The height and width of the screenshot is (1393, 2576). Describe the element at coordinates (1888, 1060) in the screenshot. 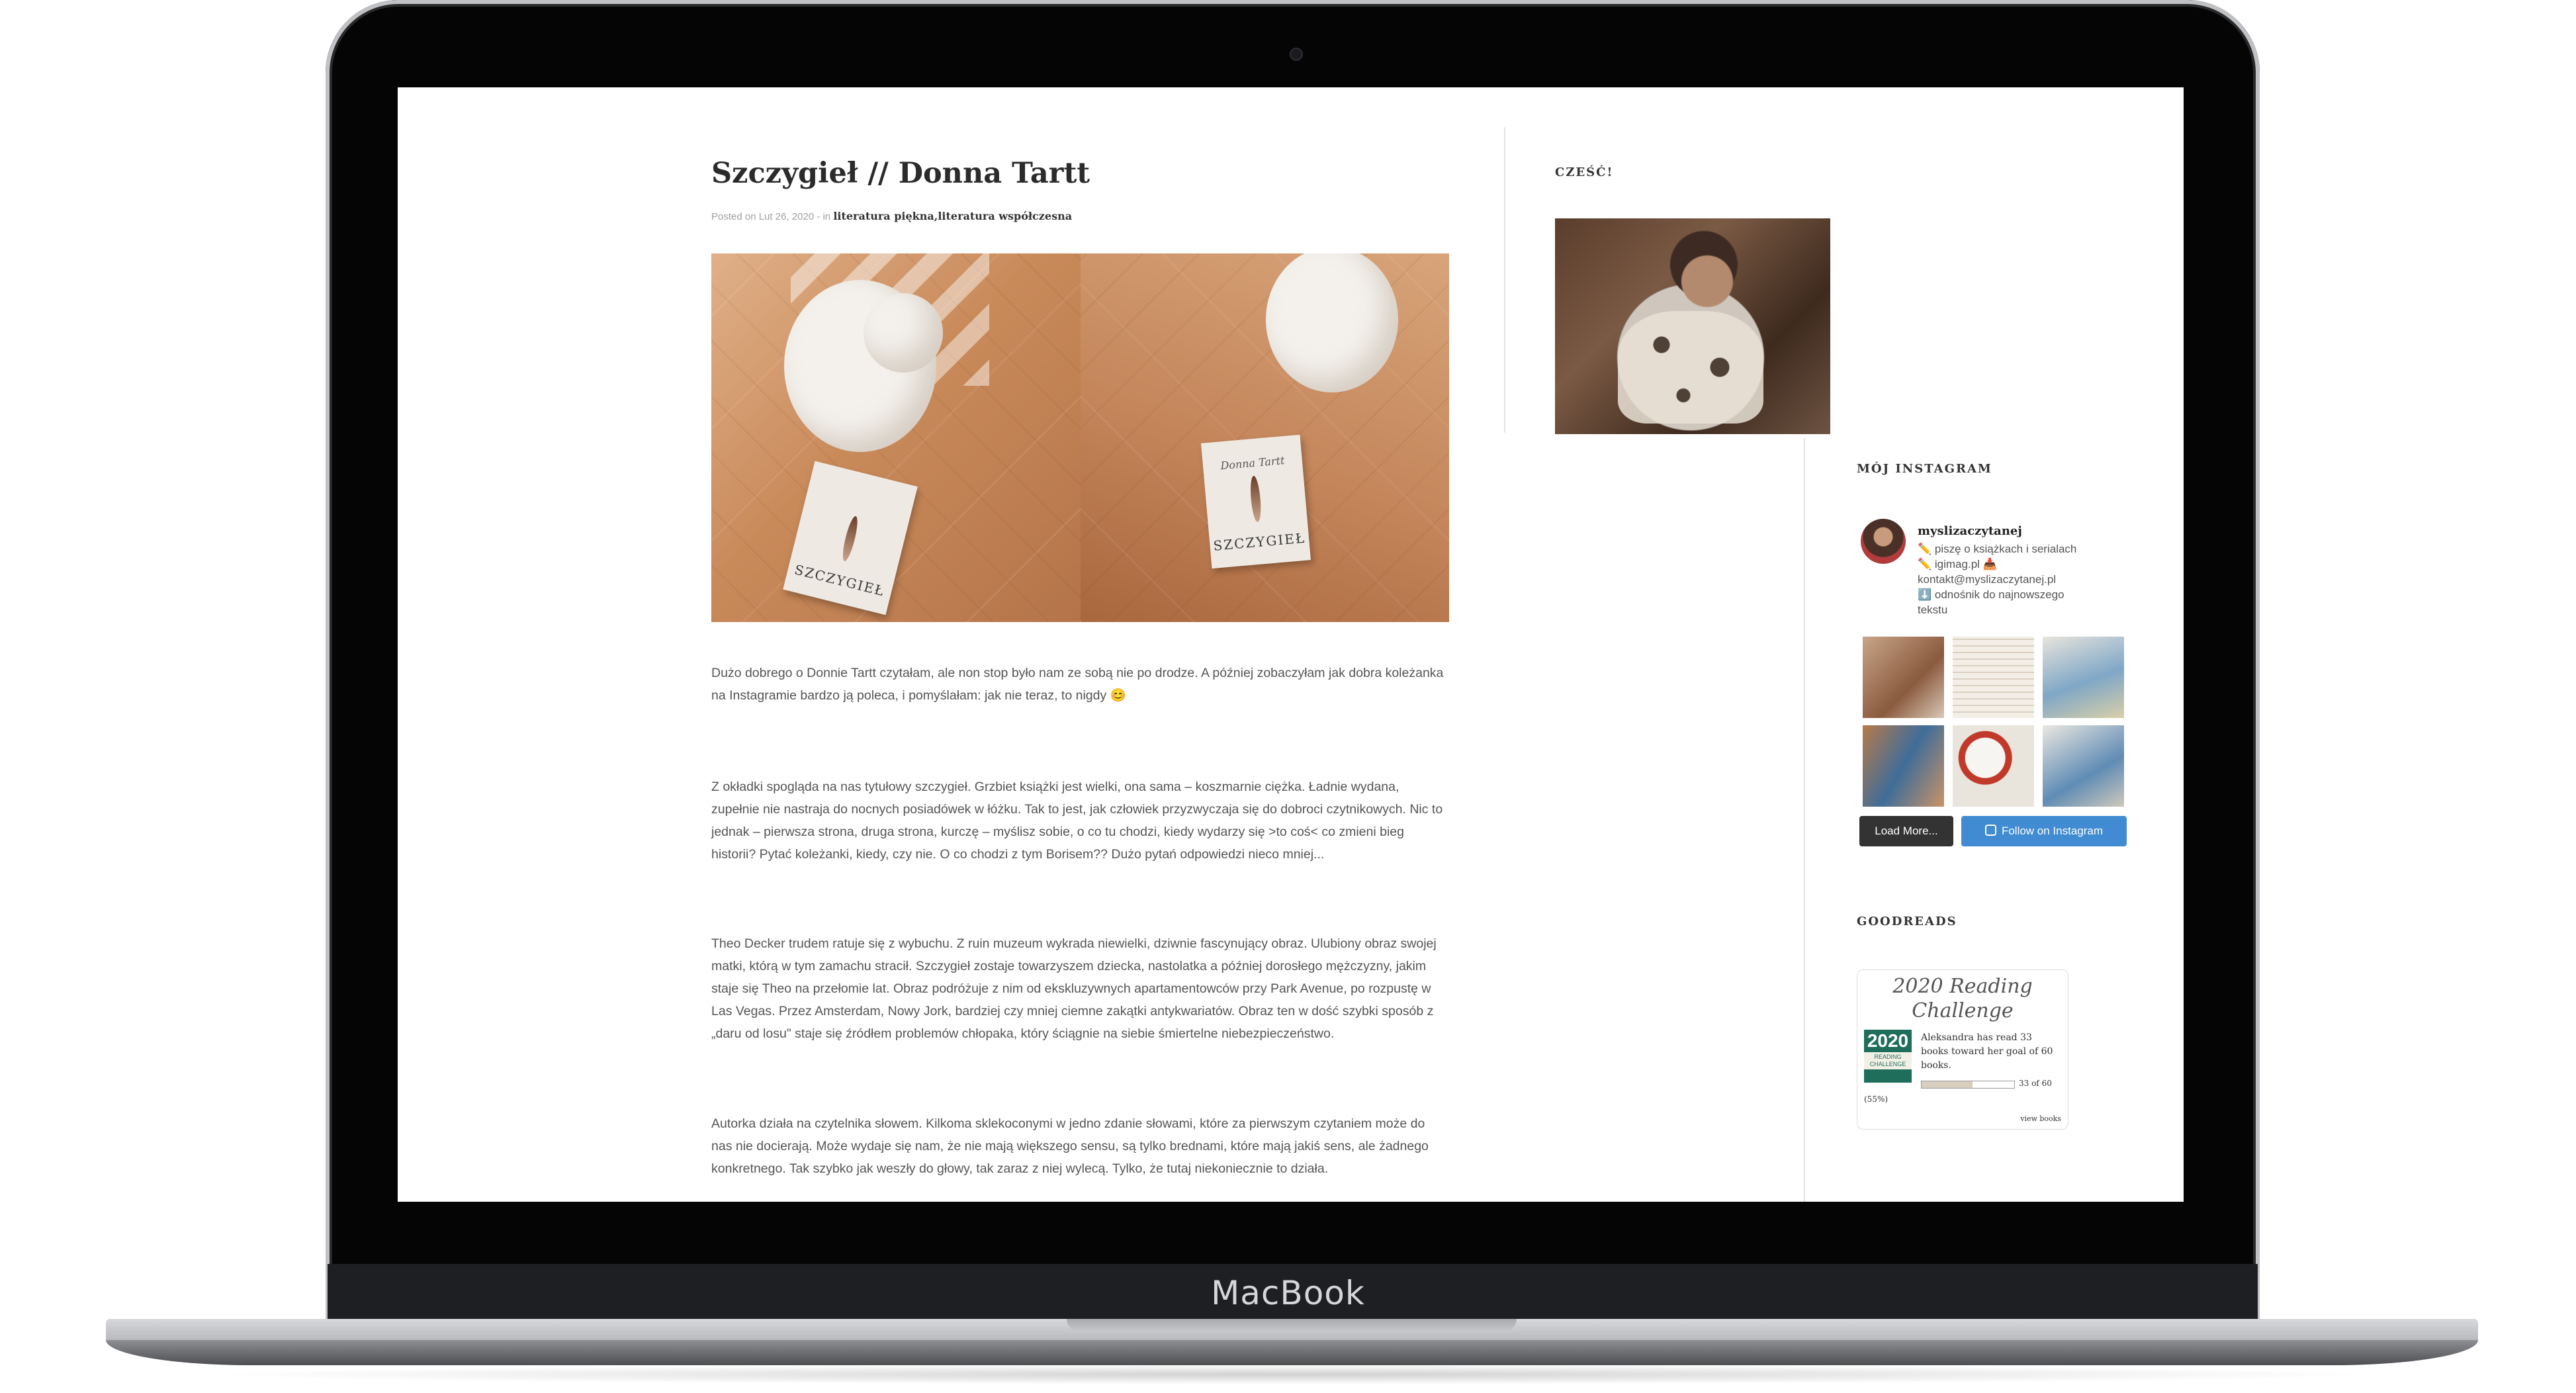

I see `badge-text: READING CHALLENGE` at that location.